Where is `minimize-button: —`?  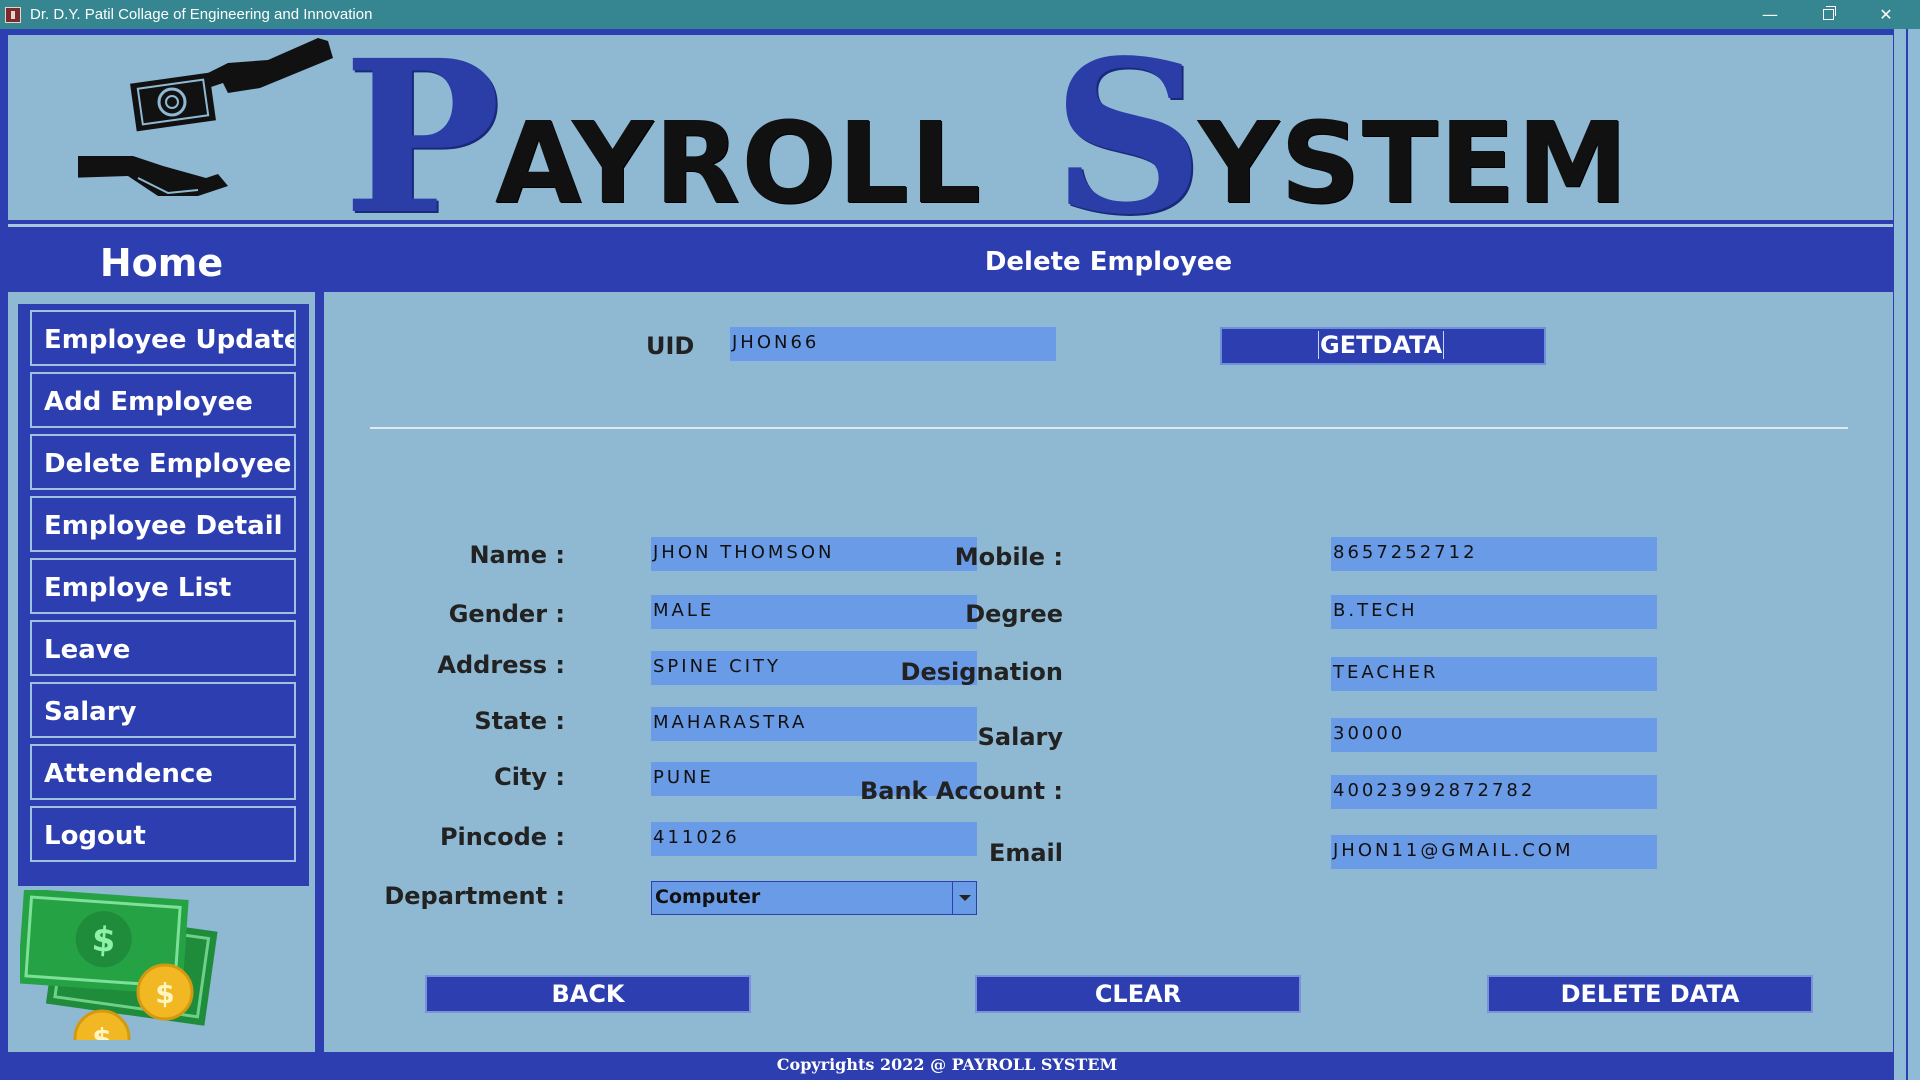 minimize-button: — is located at coordinates (1770, 14).